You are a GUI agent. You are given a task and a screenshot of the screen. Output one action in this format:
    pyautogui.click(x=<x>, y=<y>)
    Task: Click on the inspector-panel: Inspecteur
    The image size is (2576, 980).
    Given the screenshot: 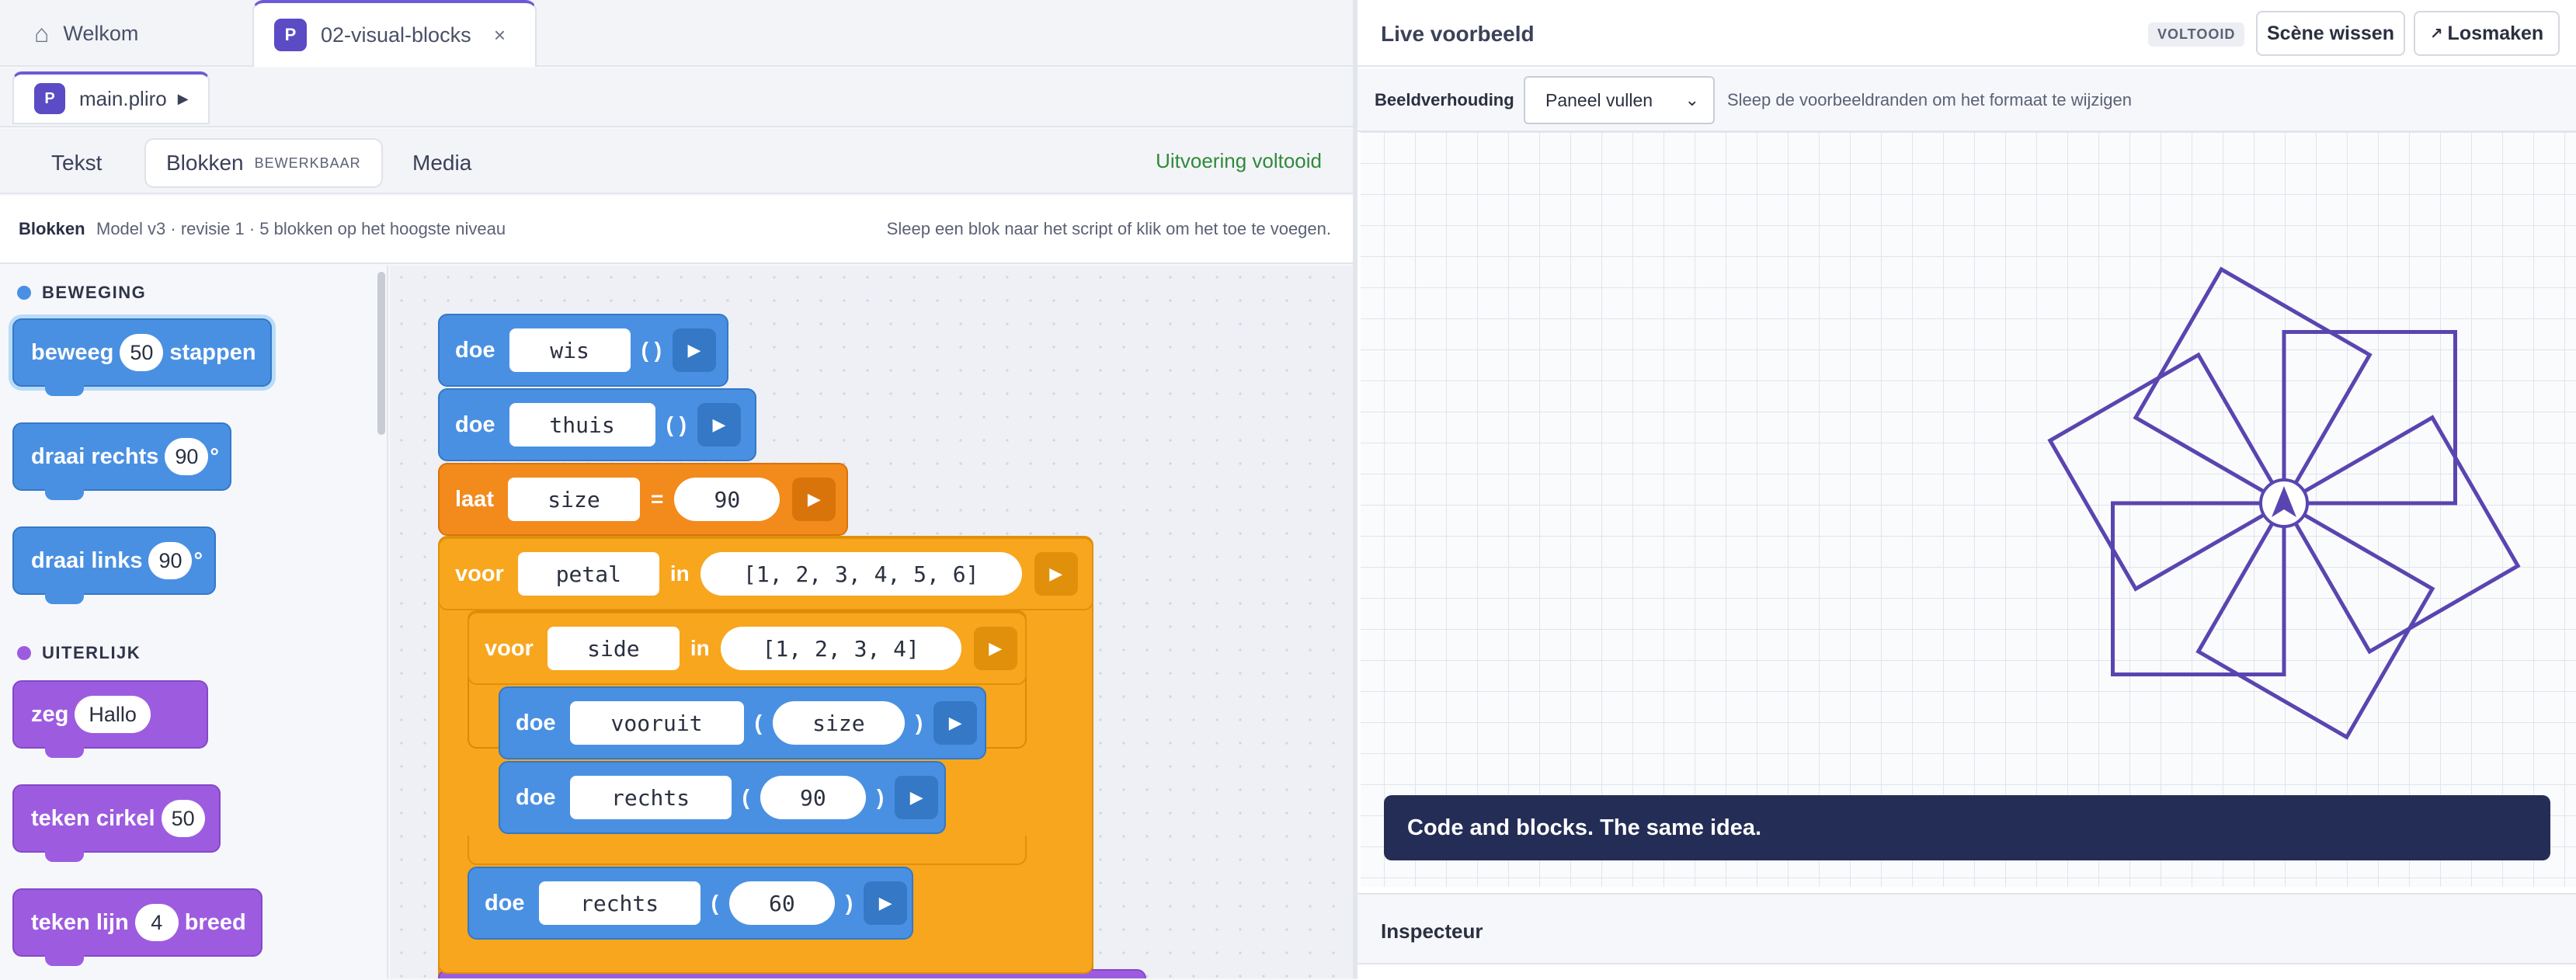 What is the action you would take?
    pyautogui.click(x=1967, y=936)
    